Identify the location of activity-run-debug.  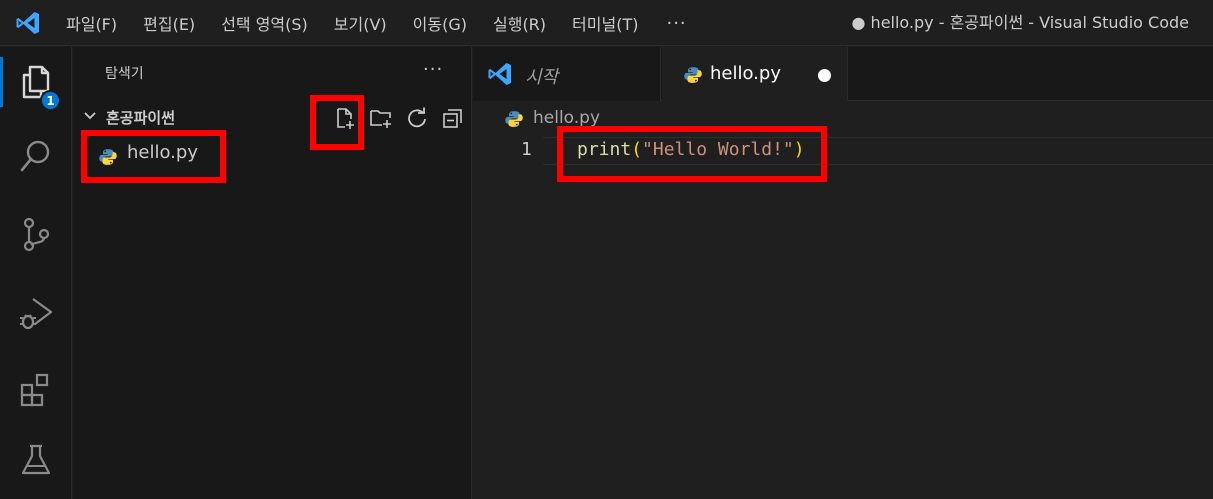
(36, 312).